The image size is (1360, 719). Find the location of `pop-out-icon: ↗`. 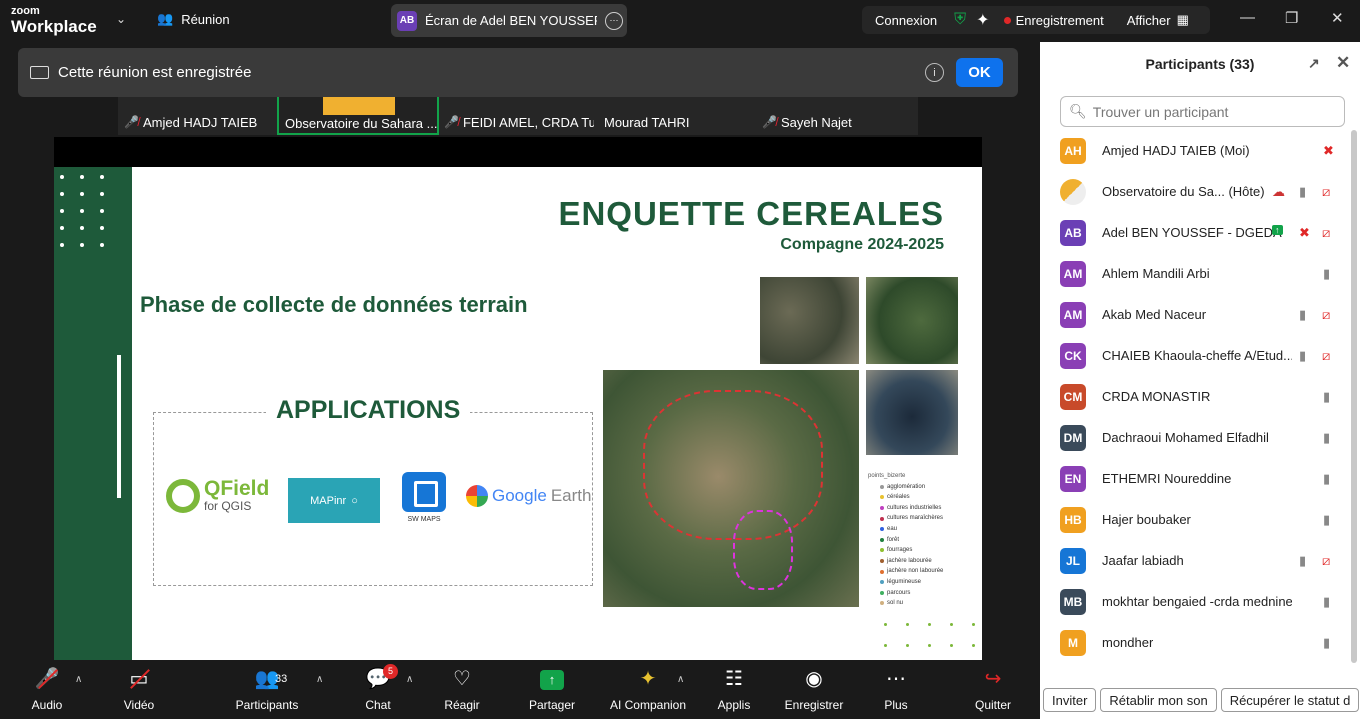

pop-out-icon: ↗ is located at coordinates (1314, 63).